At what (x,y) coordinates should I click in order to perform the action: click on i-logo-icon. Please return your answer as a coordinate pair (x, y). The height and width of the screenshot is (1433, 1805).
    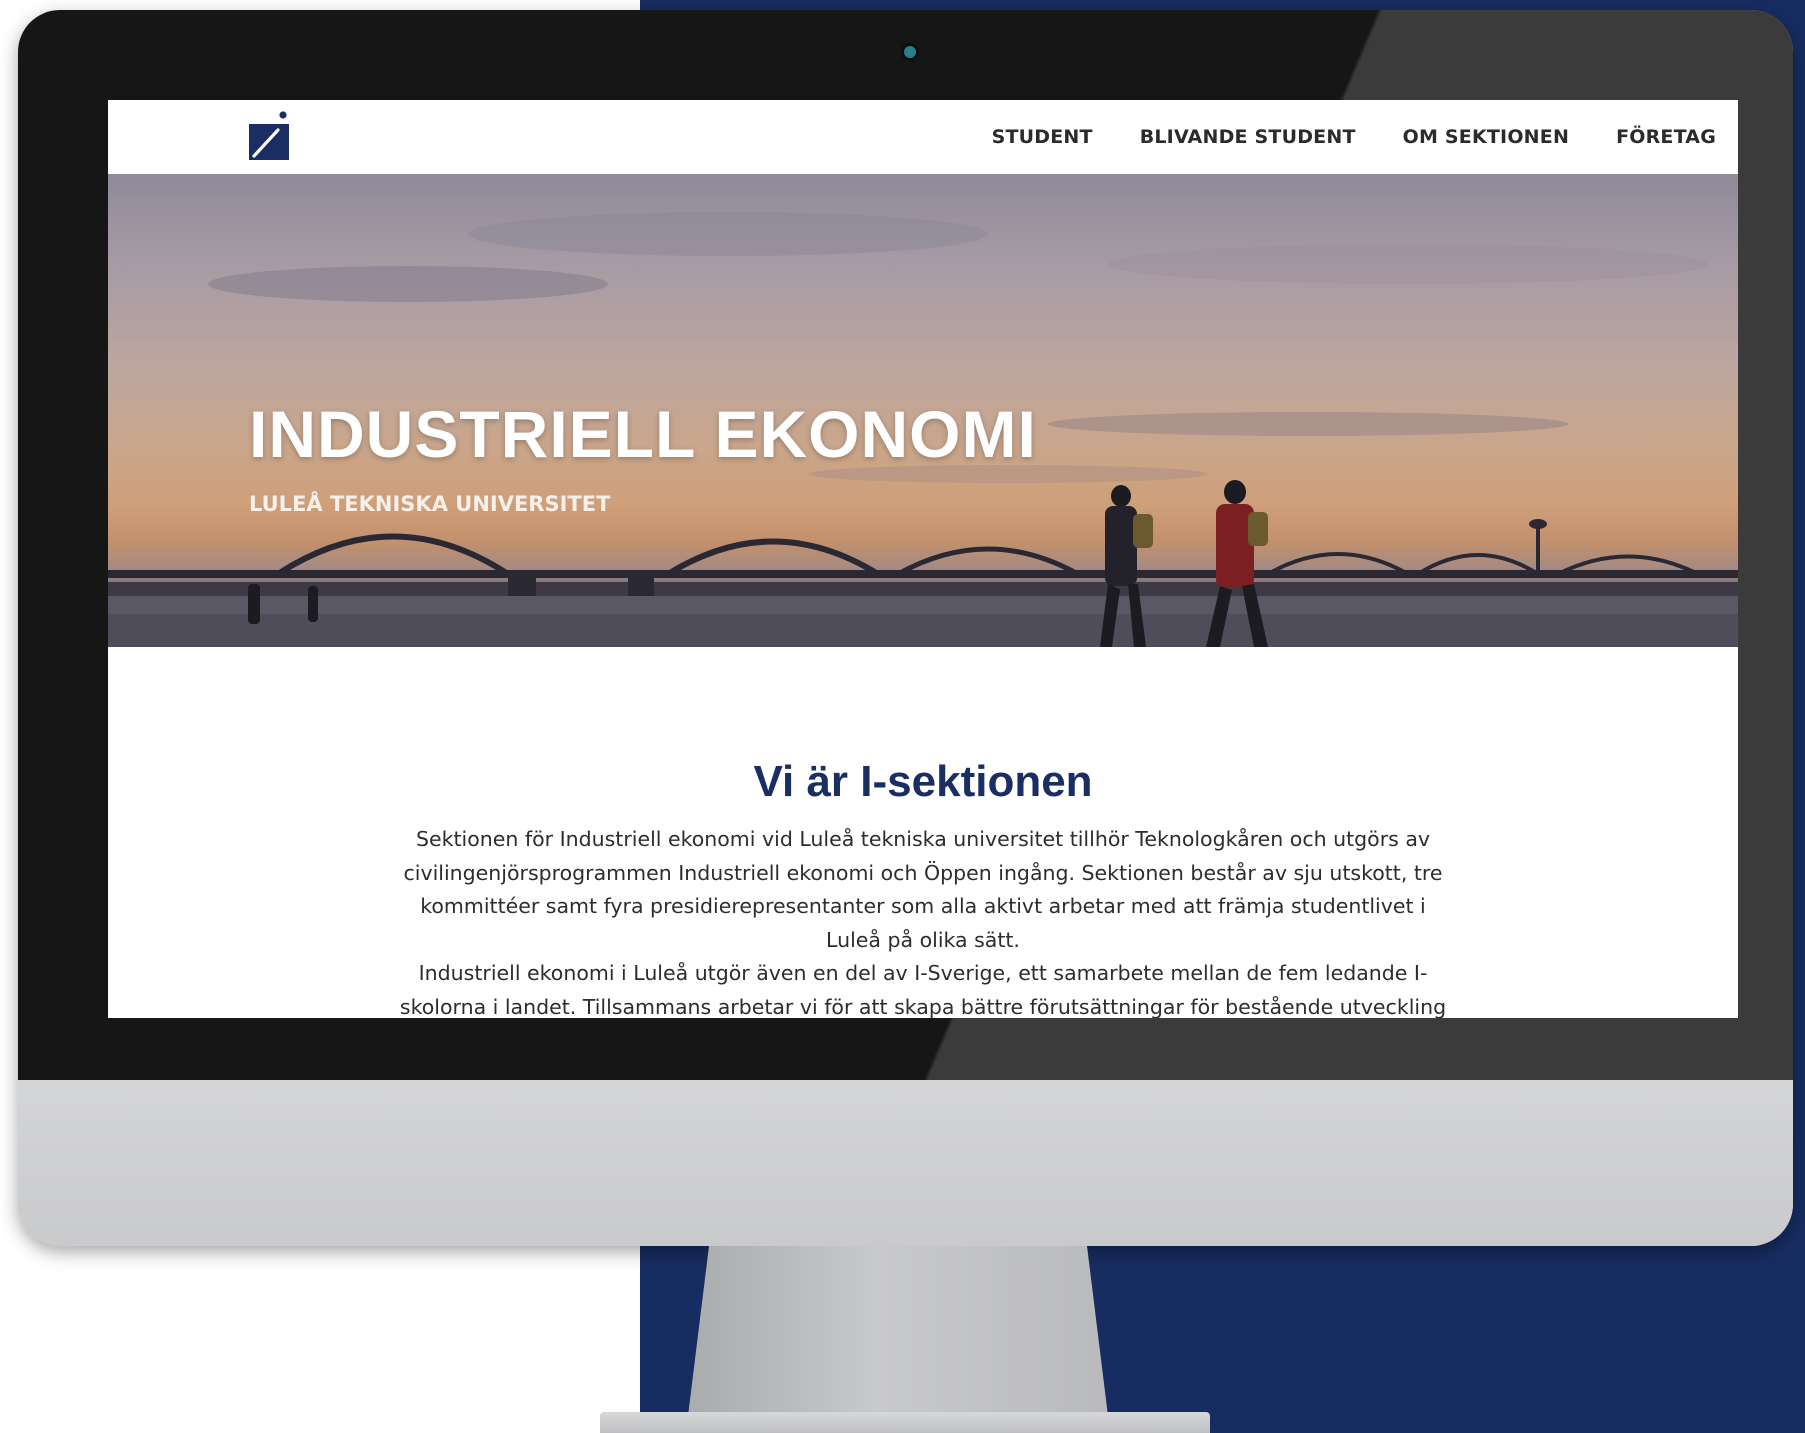
    Looking at the image, I should click on (269, 135).